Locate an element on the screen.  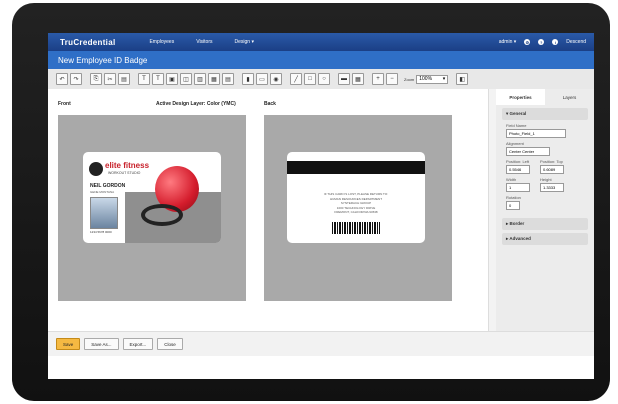
copy-icon: ⎘ is located at coordinates (96, 79).